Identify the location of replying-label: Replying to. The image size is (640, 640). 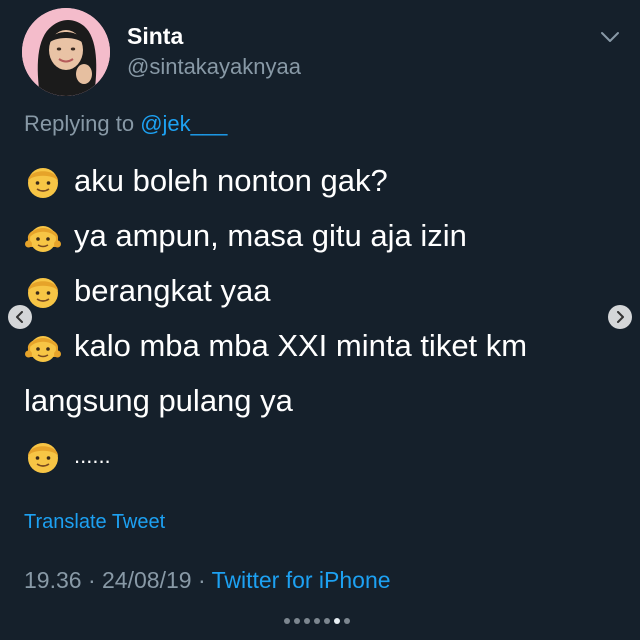
(79, 123).